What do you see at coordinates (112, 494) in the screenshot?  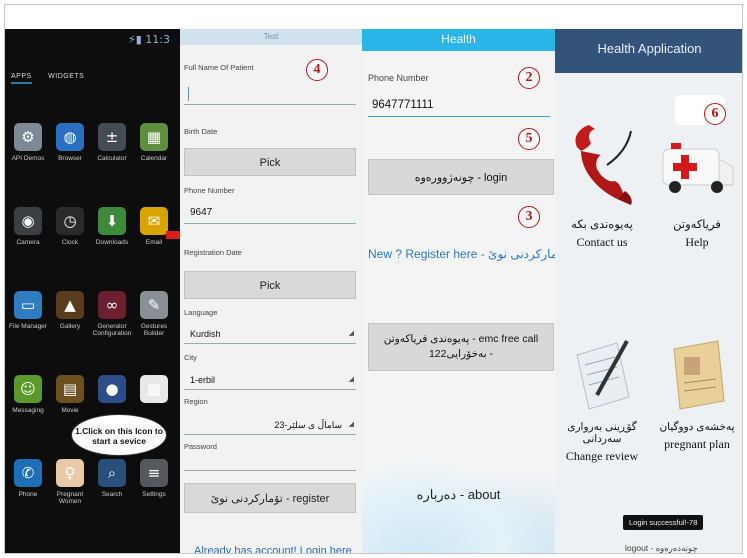 I see `app-label: Search` at bounding box center [112, 494].